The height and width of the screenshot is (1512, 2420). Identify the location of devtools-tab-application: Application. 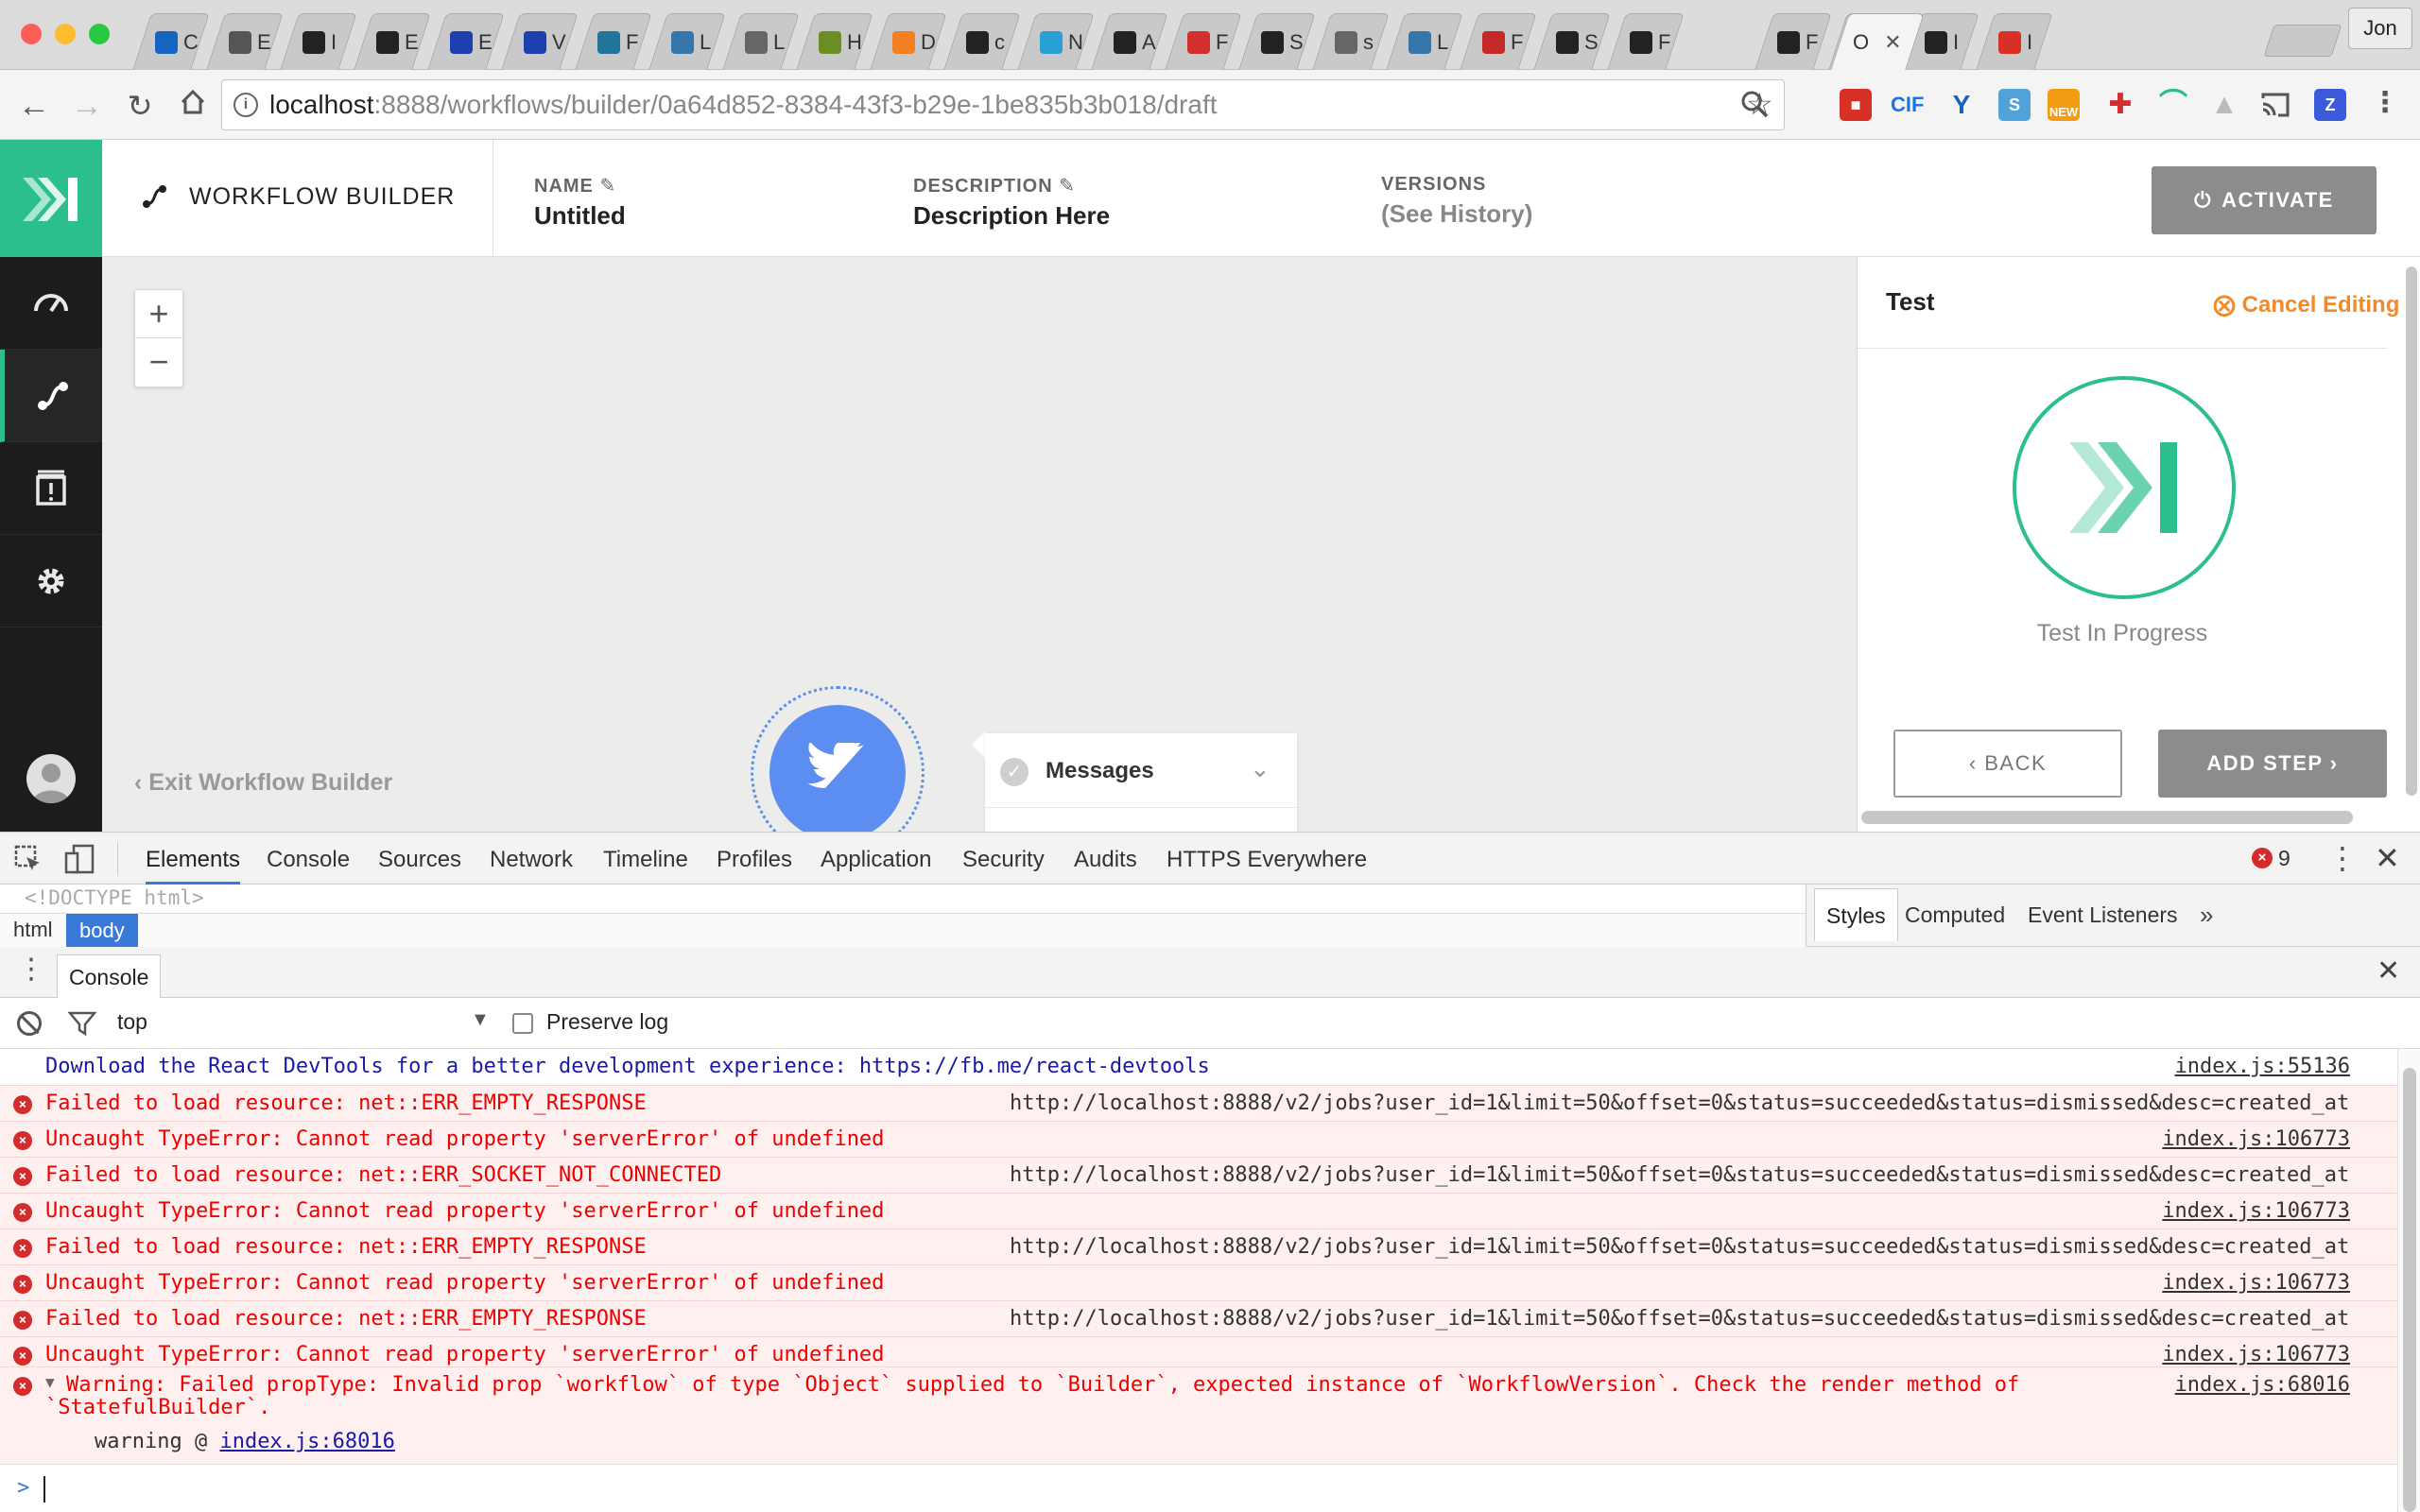
(876, 859).